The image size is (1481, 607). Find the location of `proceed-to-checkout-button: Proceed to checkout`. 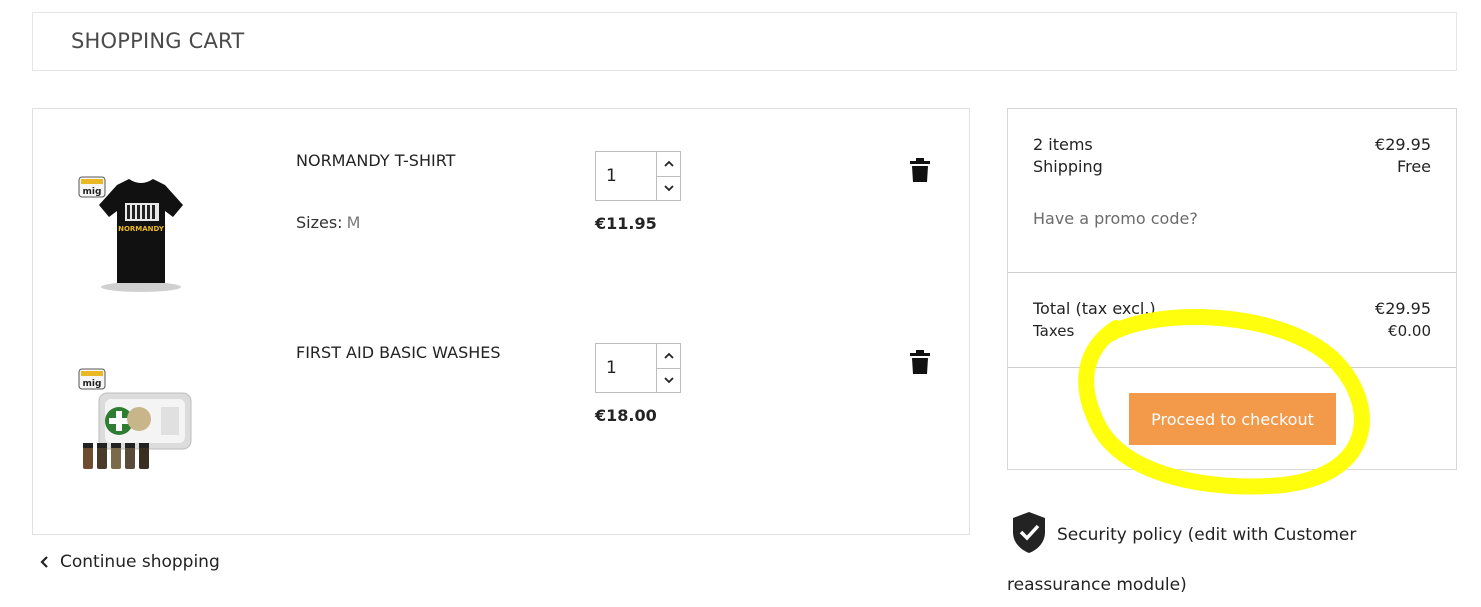

proceed-to-checkout-button: Proceed to checkout is located at coordinates (1232, 419).